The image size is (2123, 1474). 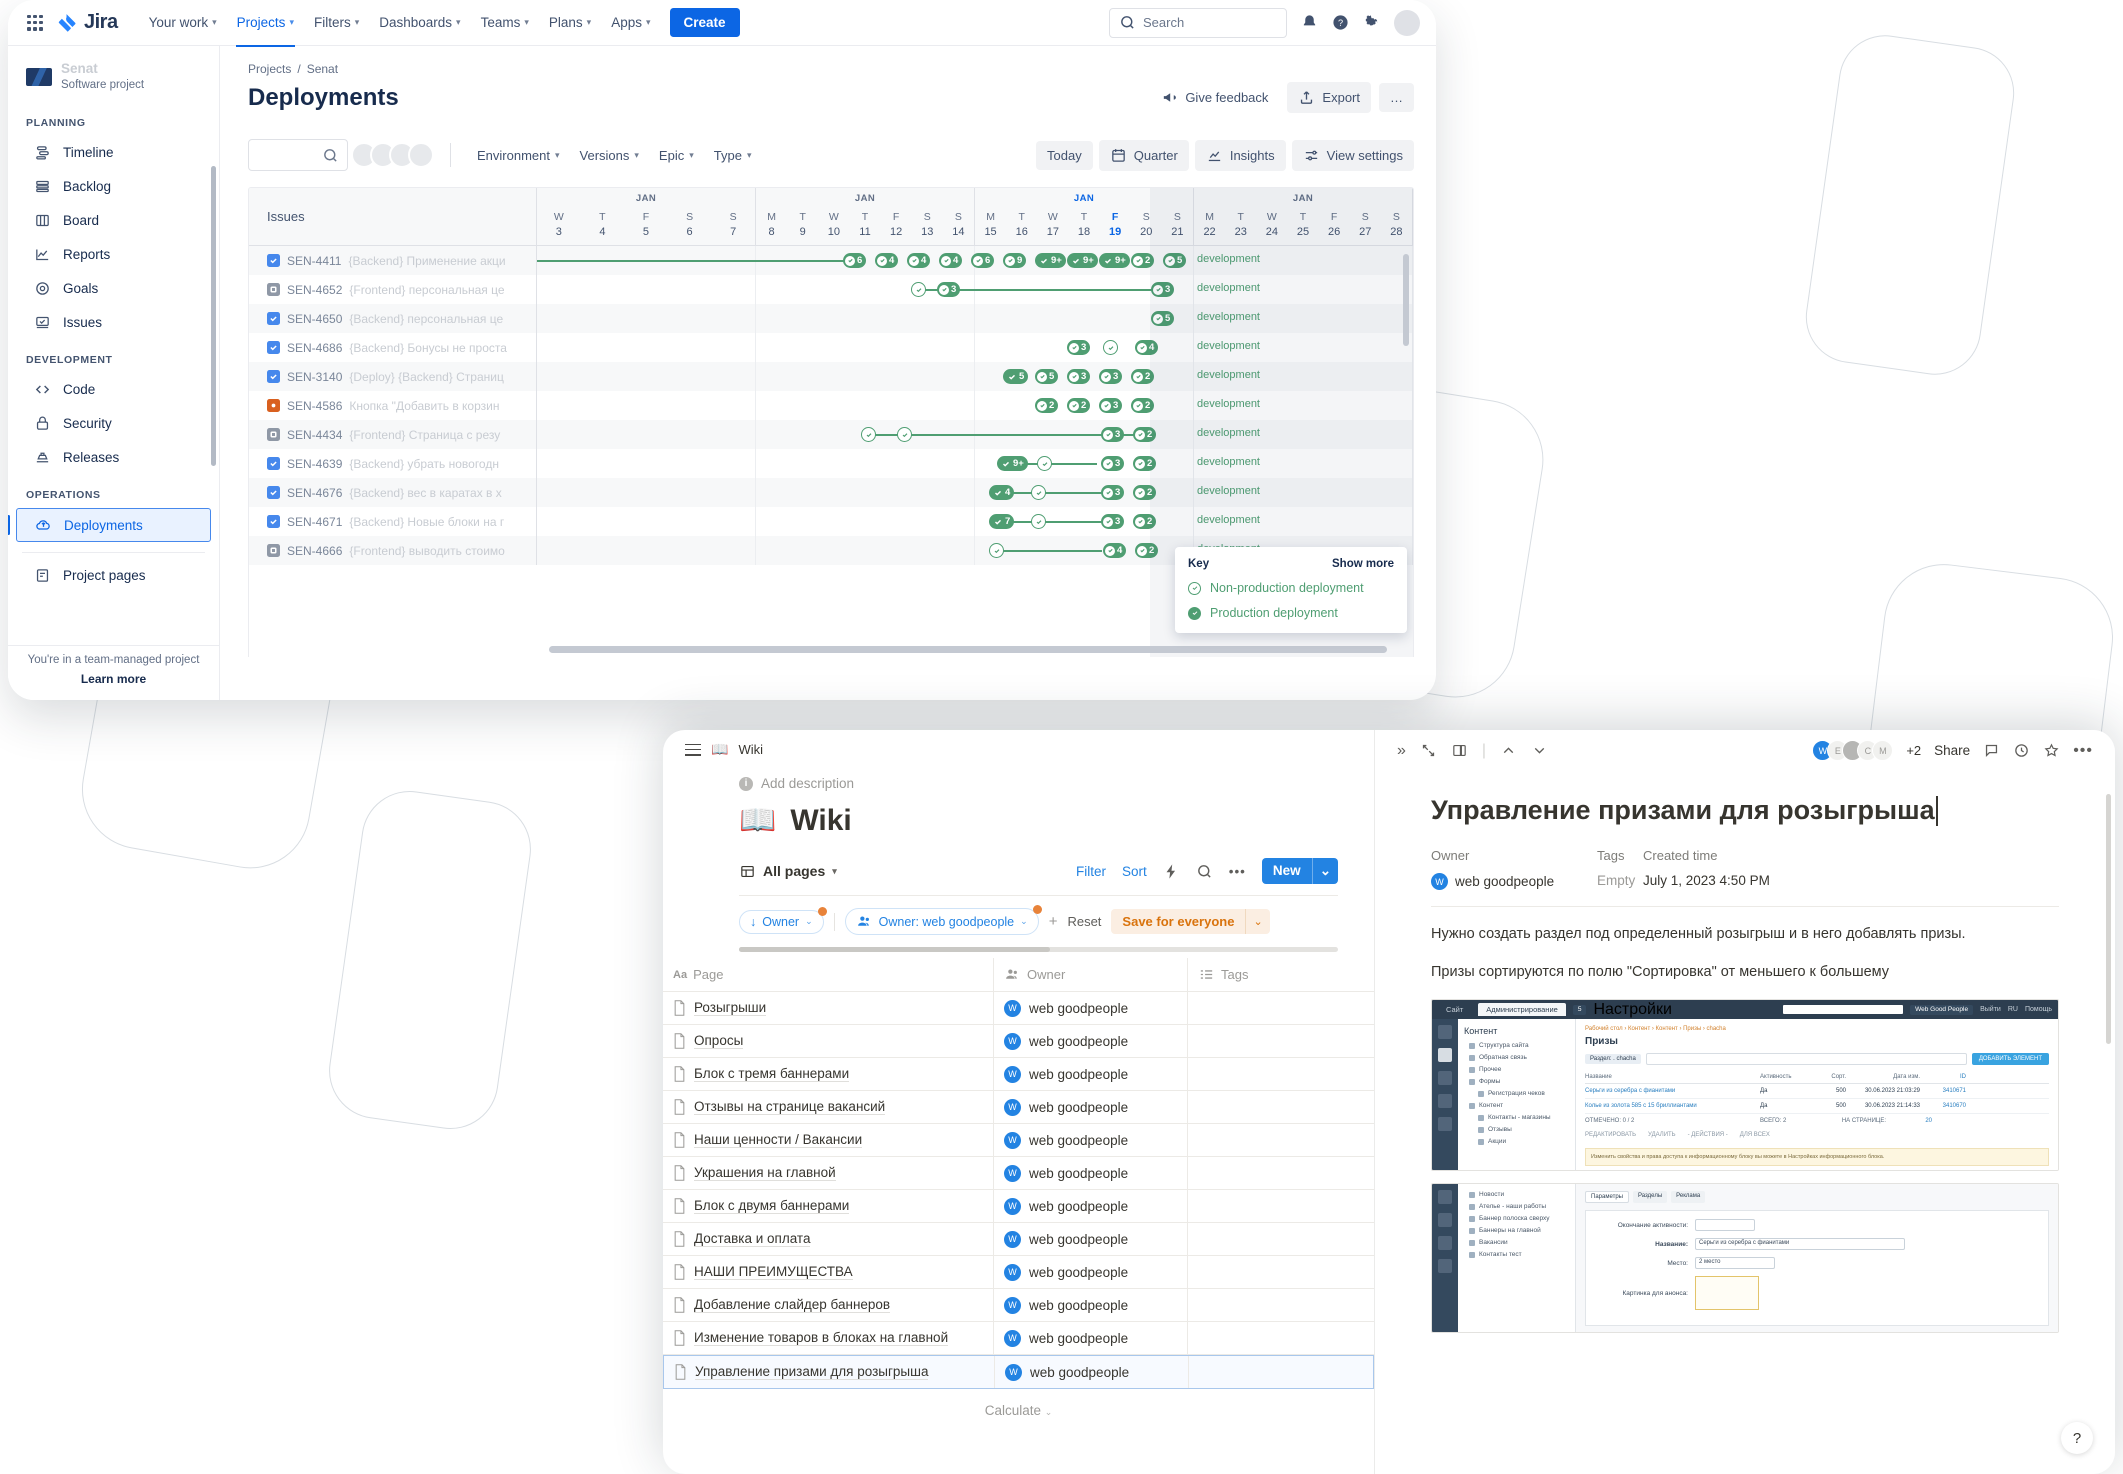 I want to click on table-row: Украшения на главной Wweb goodpeople, so click(x=1018, y=1173).